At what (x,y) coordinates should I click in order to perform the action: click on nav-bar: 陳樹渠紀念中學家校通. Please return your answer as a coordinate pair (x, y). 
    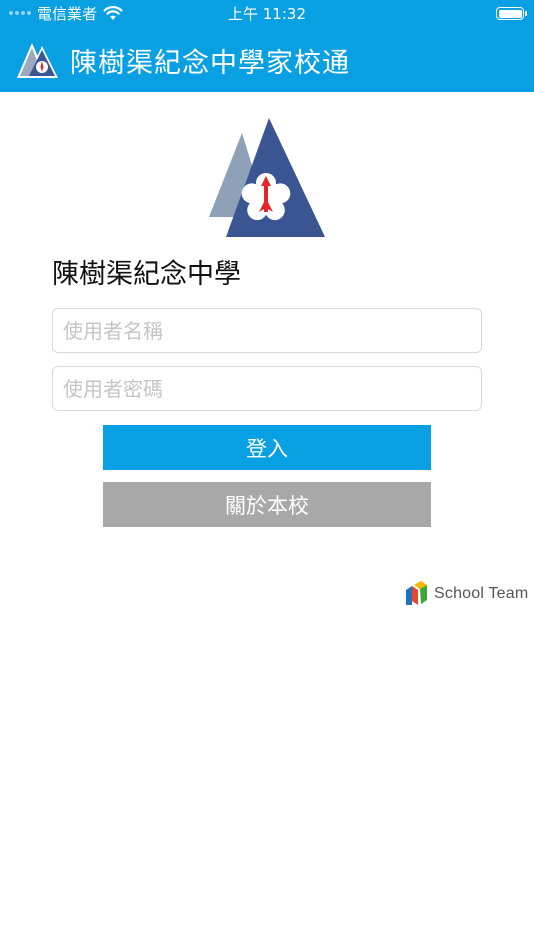
    Looking at the image, I should click on (267, 59).